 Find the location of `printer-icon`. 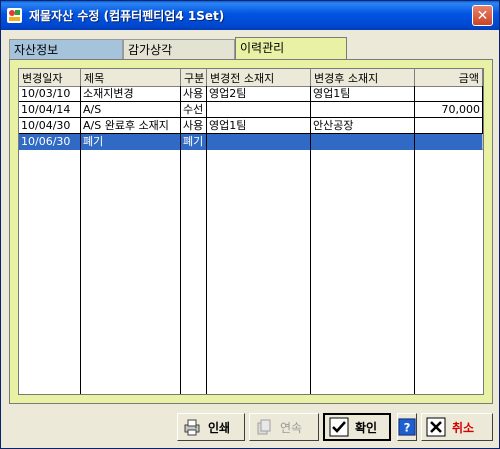

printer-icon is located at coordinates (192, 427).